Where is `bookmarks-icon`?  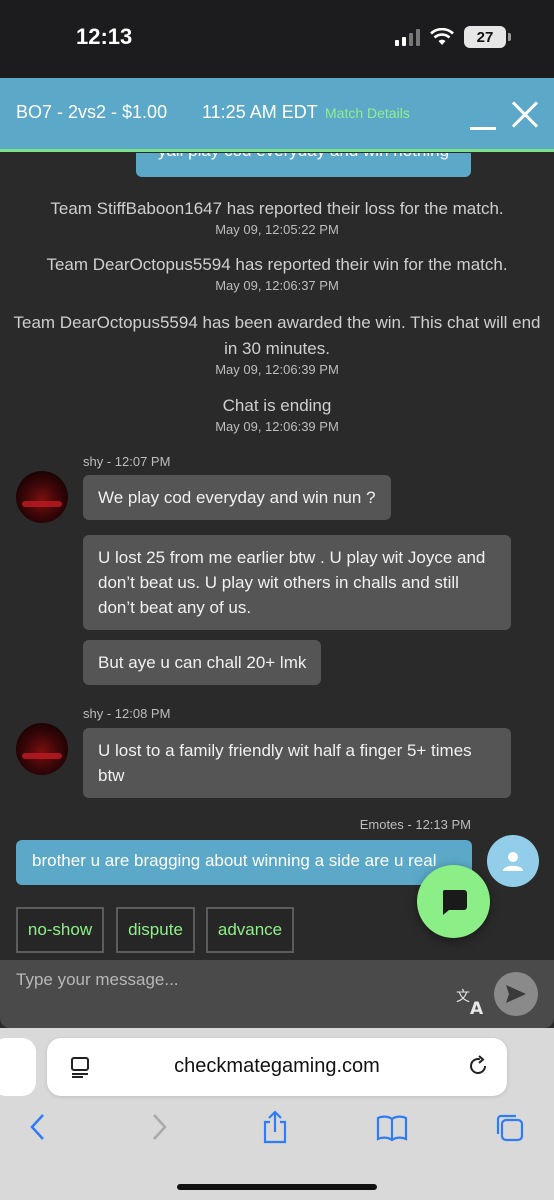
bookmarks-icon is located at coordinates (392, 1128).